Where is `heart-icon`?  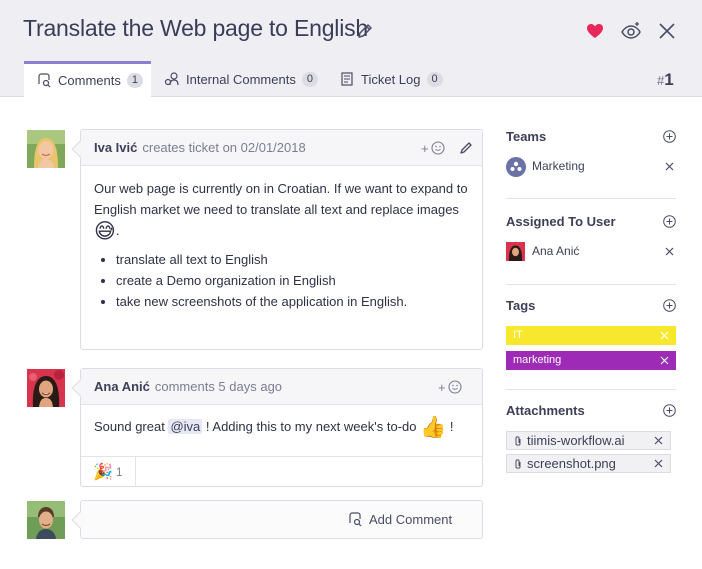
heart-icon is located at coordinates (595, 31).